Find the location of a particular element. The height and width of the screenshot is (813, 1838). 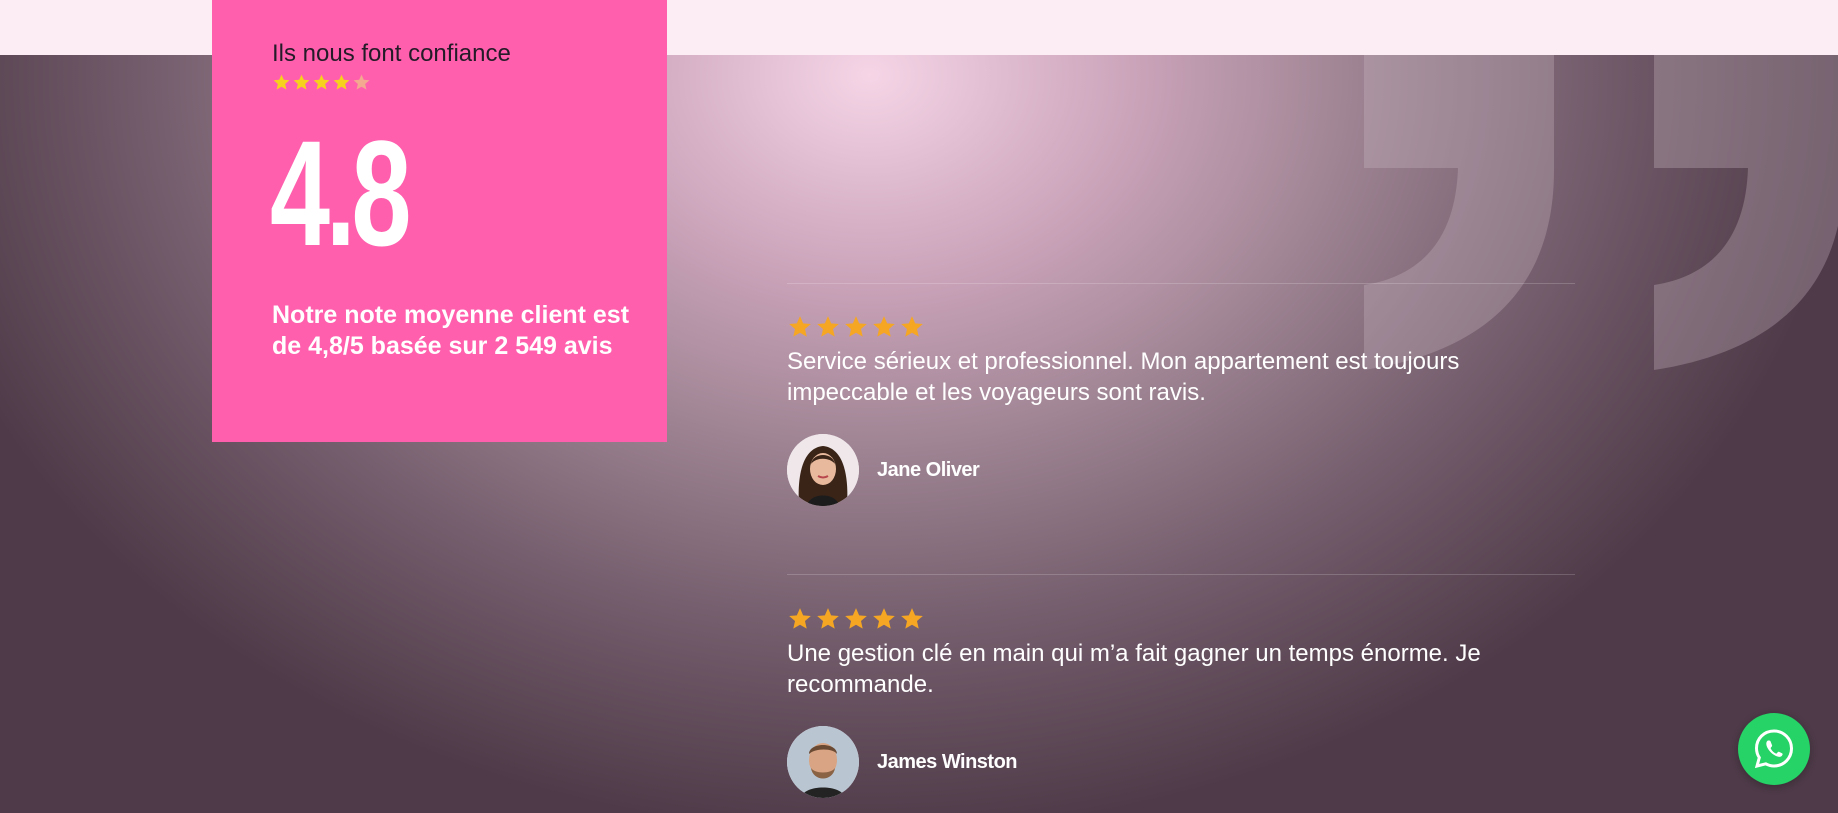

review-author: James Winston is located at coordinates (1181, 762).